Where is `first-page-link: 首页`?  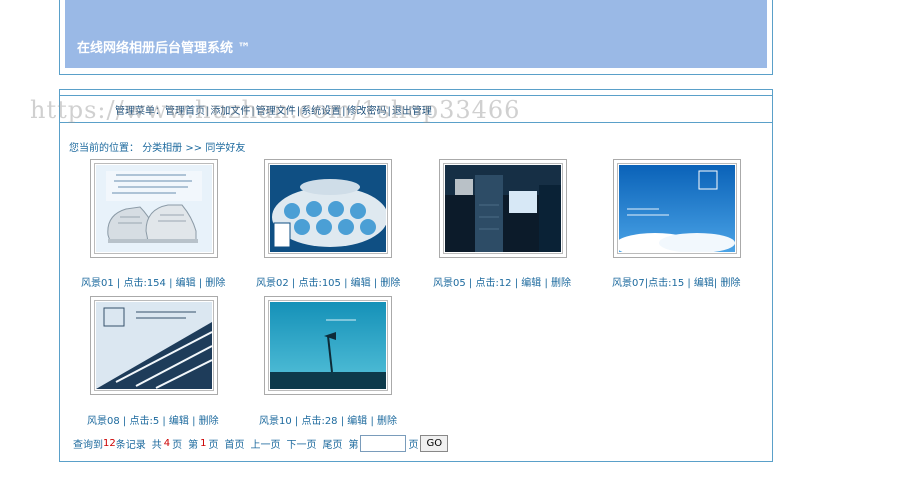 first-page-link: 首页 is located at coordinates (234, 443).